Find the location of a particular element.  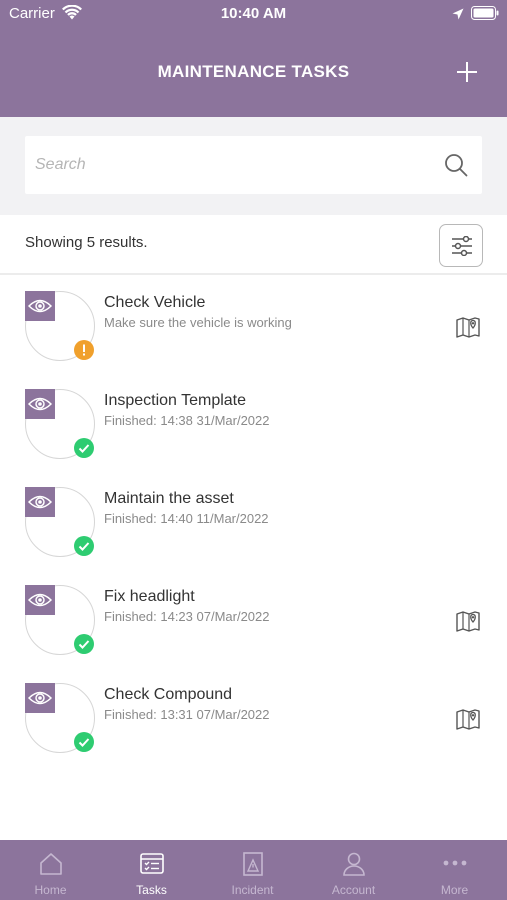

location-arrow-icon is located at coordinates (458, 13).